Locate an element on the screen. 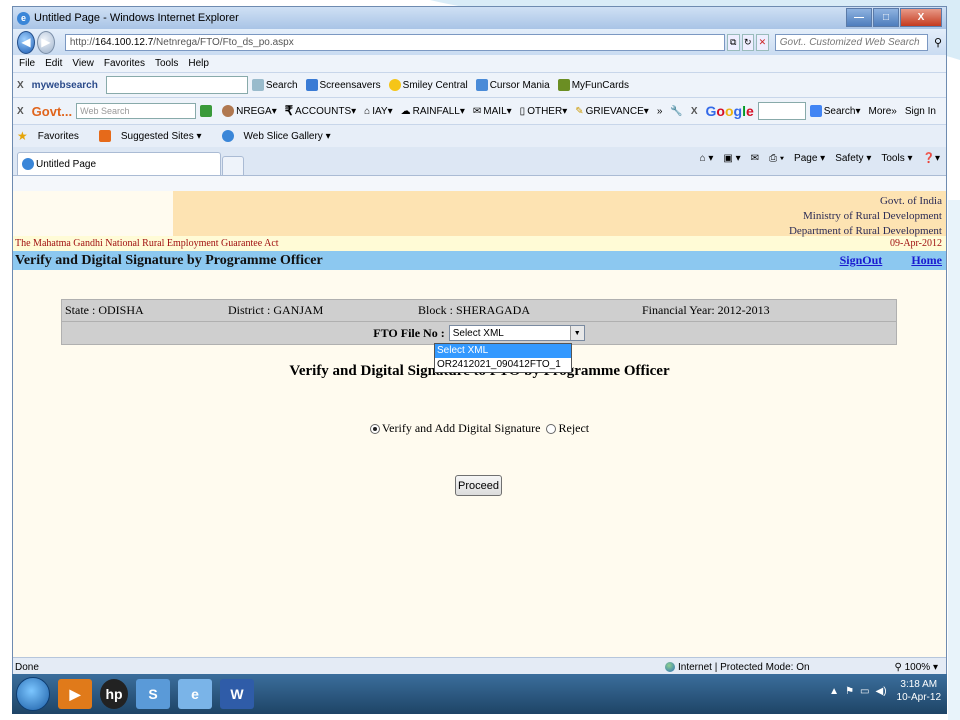  security-zone: Internet | Protected Mode: On is located at coordinates (737, 667).